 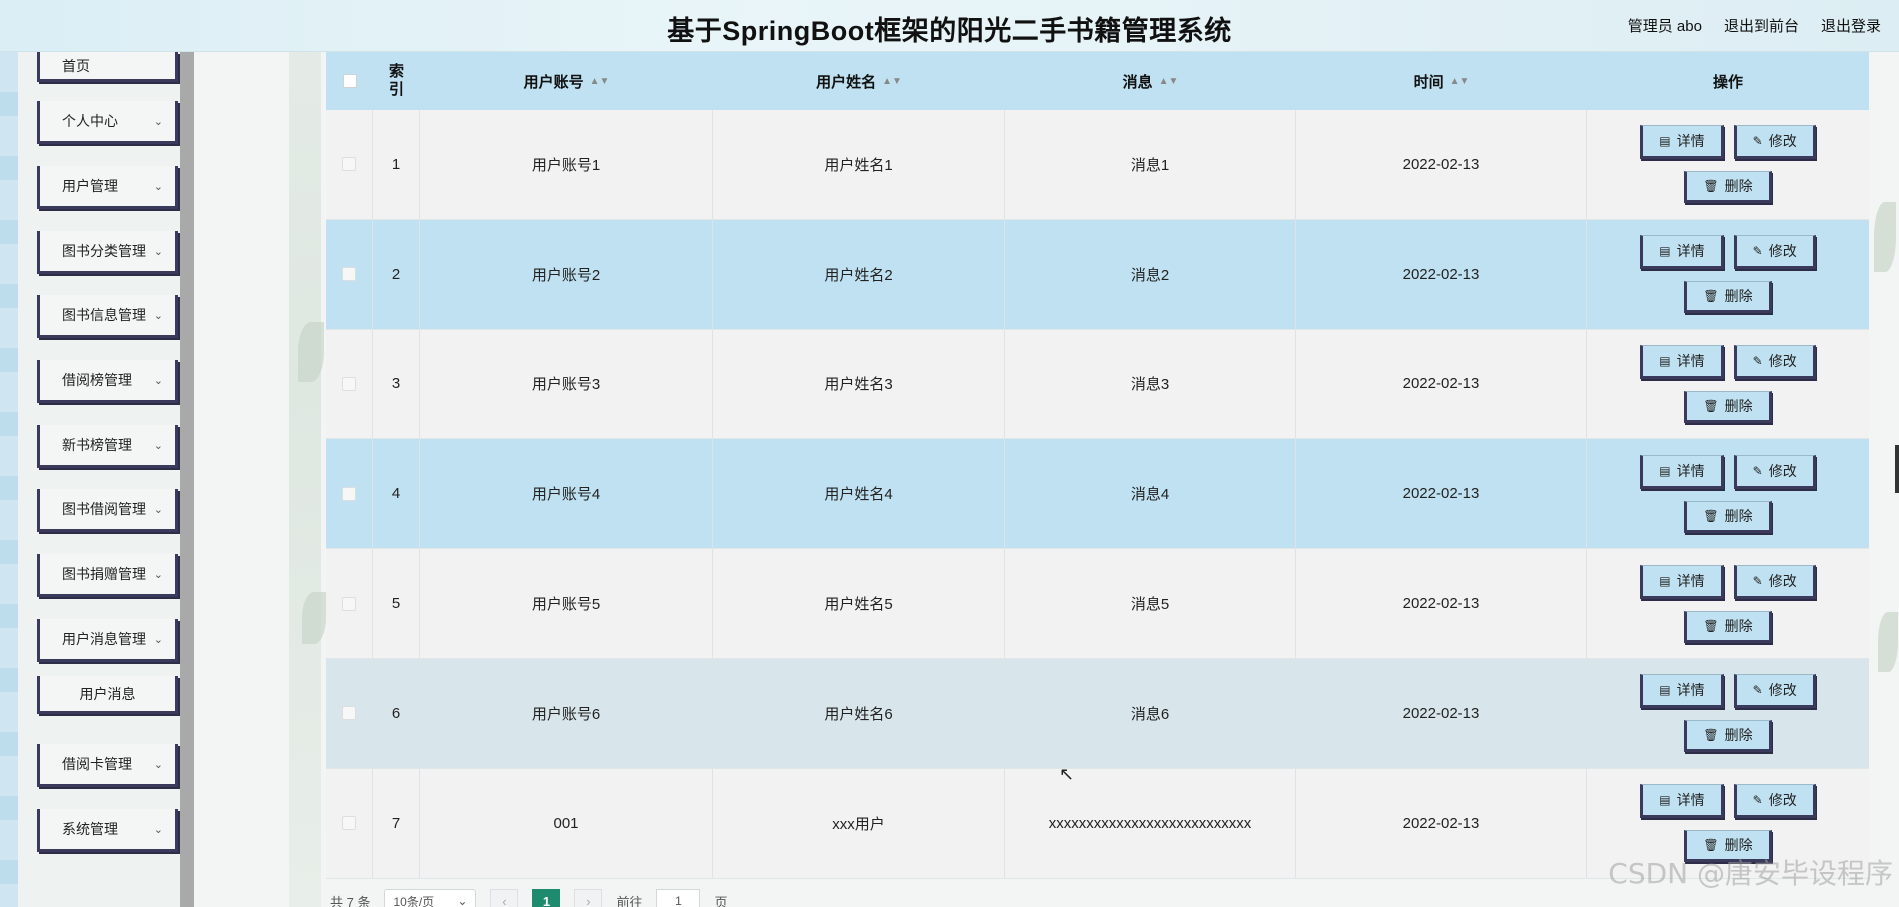 What do you see at coordinates (1150, 713) in the screenshot?
I see `row-message: 消息6` at bounding box center [1150, 713].